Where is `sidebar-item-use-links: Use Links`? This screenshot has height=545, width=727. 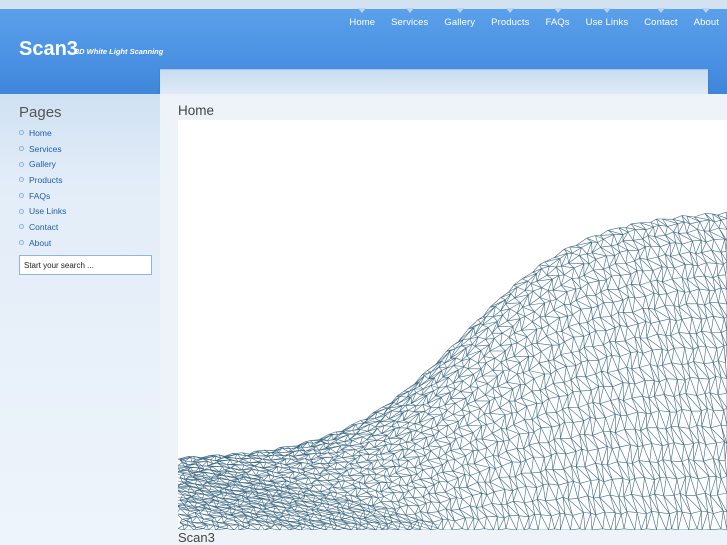
sidebar-item-use-links: Use Links is located at coordinates (42, 211).